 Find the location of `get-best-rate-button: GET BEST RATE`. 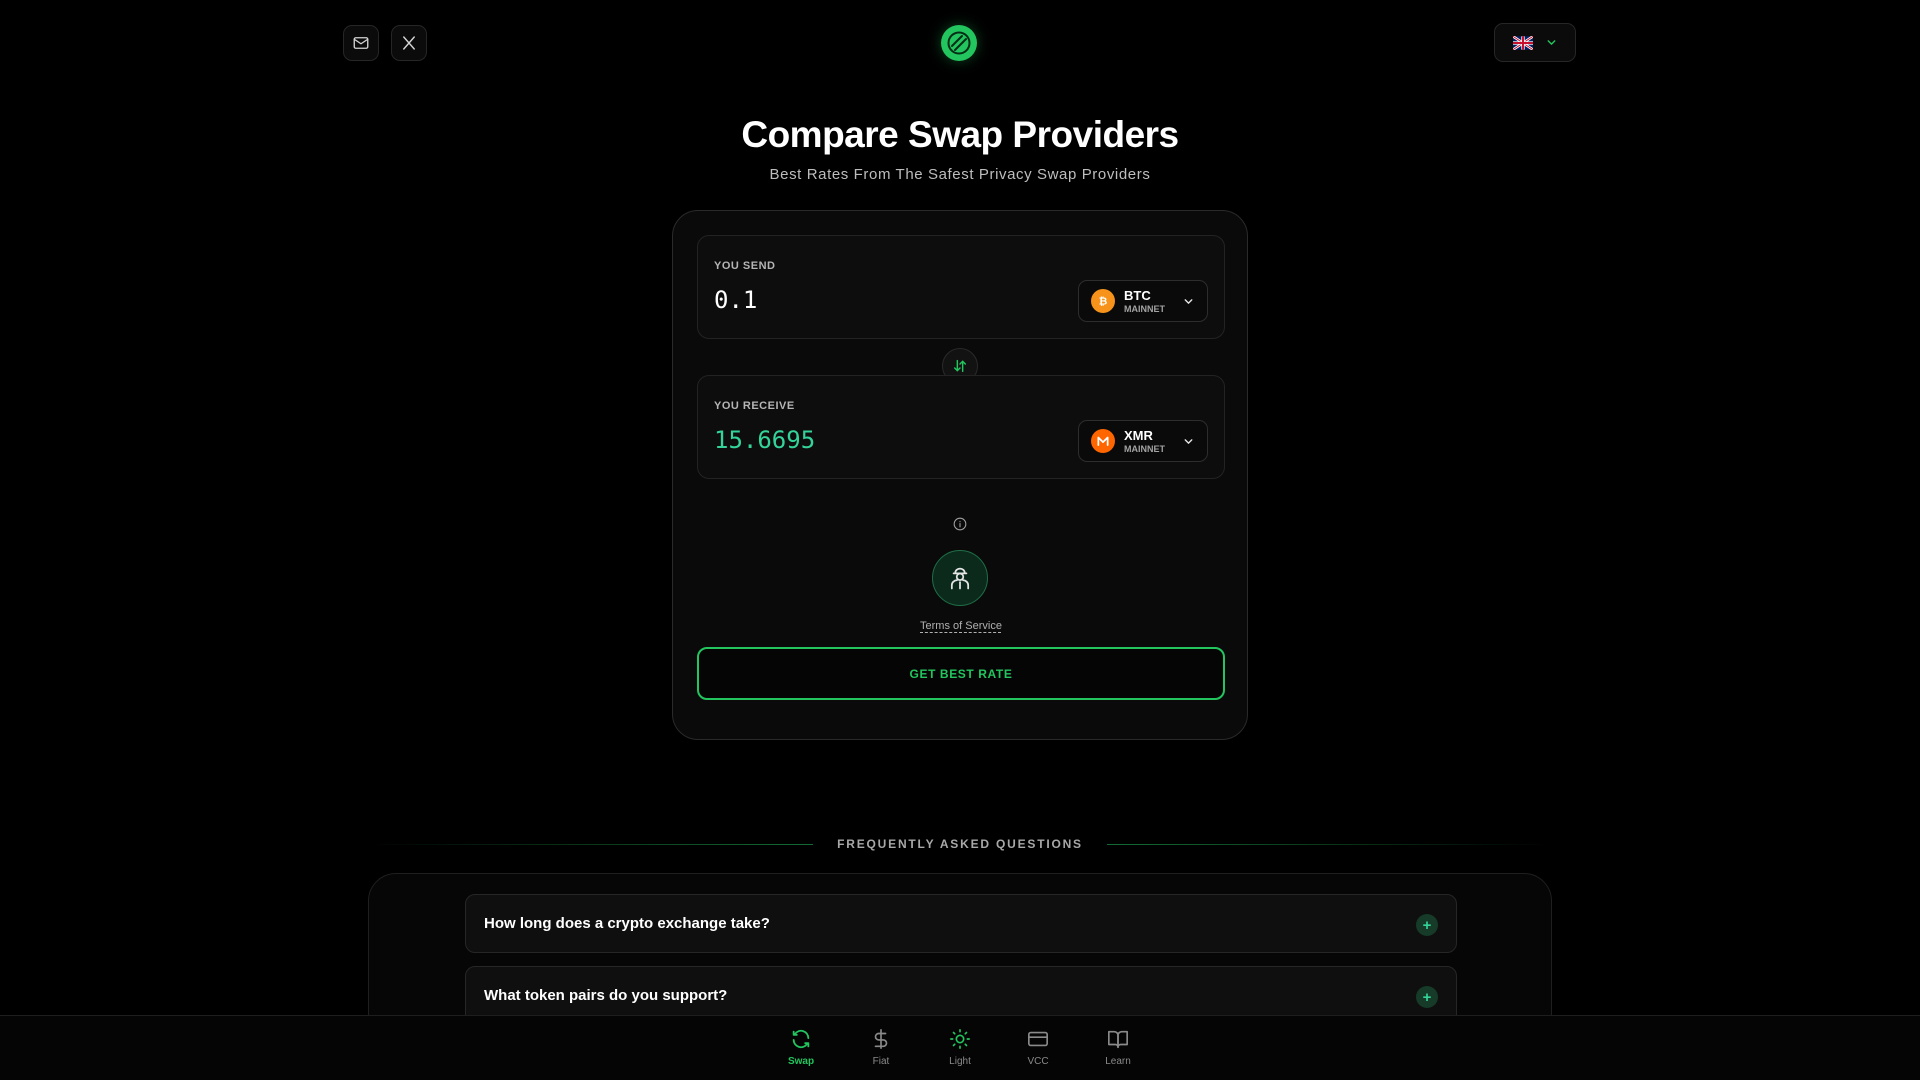

get-best-rate-button: GET BEST RATE is located at coordinates (961, 673).